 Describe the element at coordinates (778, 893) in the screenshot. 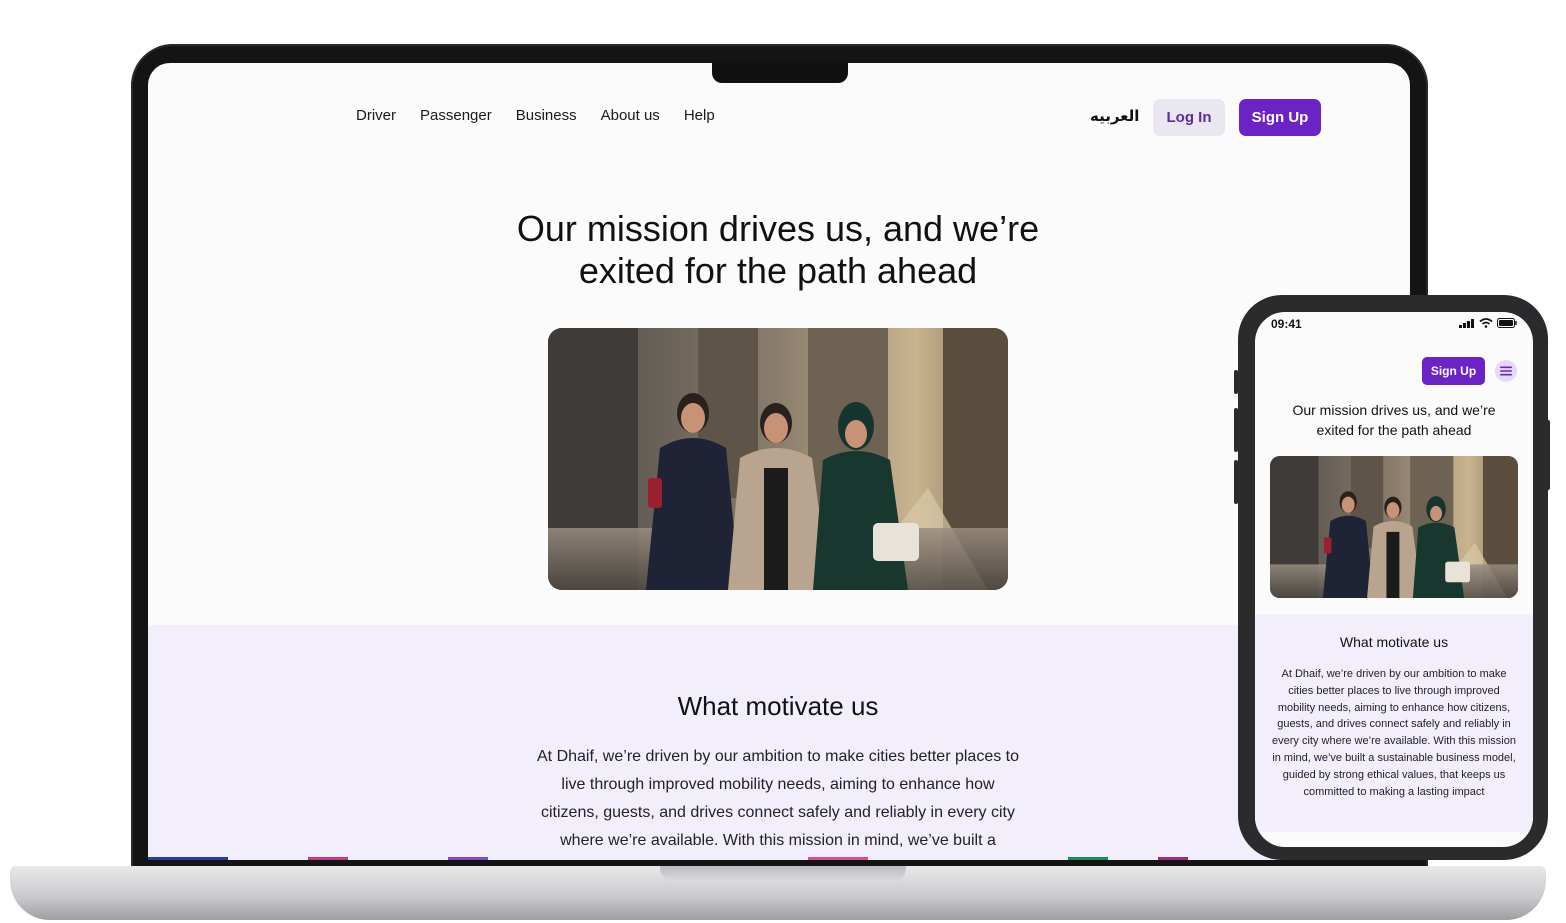

I see `laptop-base` at that location.